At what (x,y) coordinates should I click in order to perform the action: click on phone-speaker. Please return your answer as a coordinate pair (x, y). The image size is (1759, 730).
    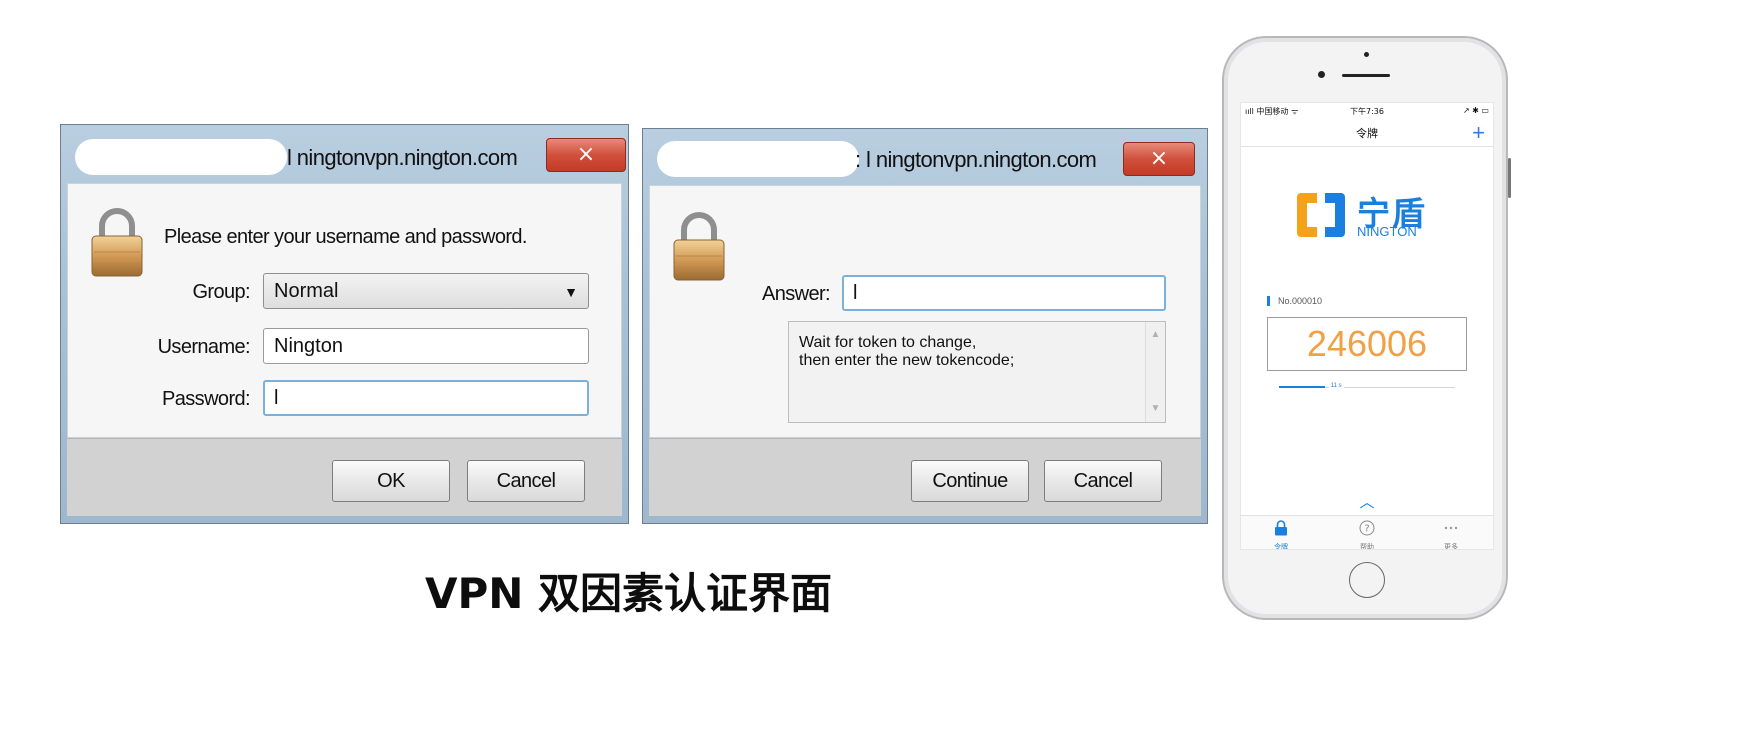
    Looking at the image, I should click on (1366, 75).